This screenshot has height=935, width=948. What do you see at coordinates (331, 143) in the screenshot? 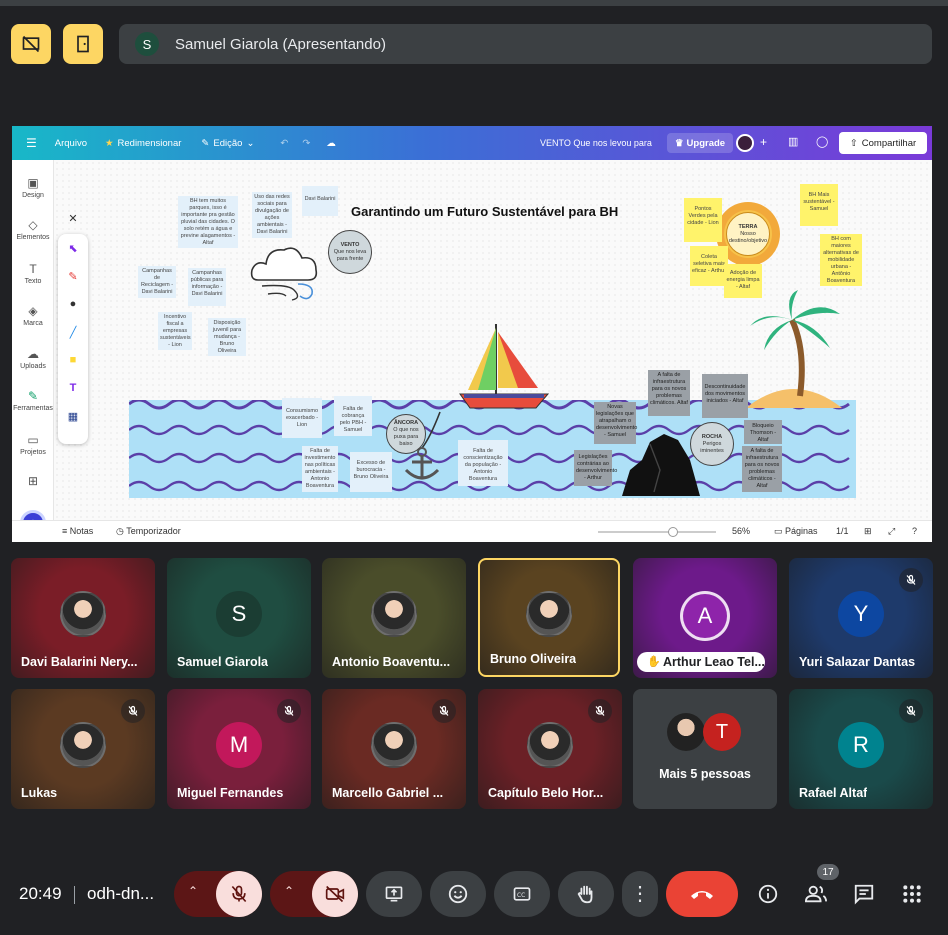
I see `cloud-icon: ☁` at bounding box center [331, 143].